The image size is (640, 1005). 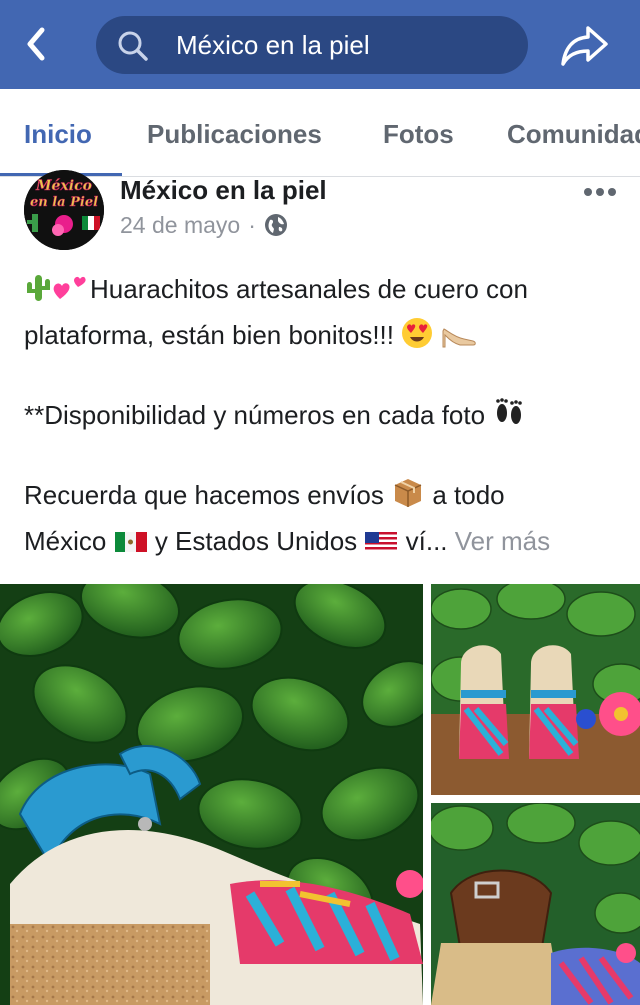 I want to click on post-text-3: **Disponibilidad y números en cada foto, so click(x=255, y=415).